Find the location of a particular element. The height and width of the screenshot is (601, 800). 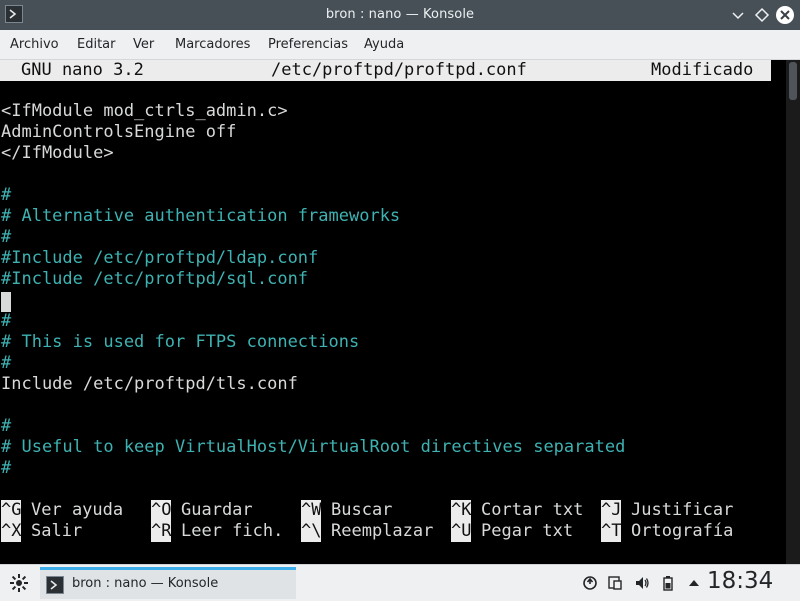

window-title: bron : nano — Konsole is located at coordinates (400, 14).